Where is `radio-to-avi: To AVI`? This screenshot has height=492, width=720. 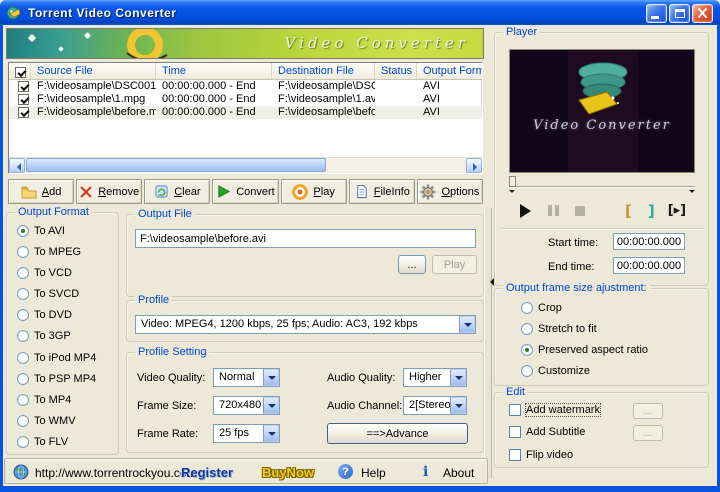 radio-to-avi: To AVI is located at coordinates (65, 231).